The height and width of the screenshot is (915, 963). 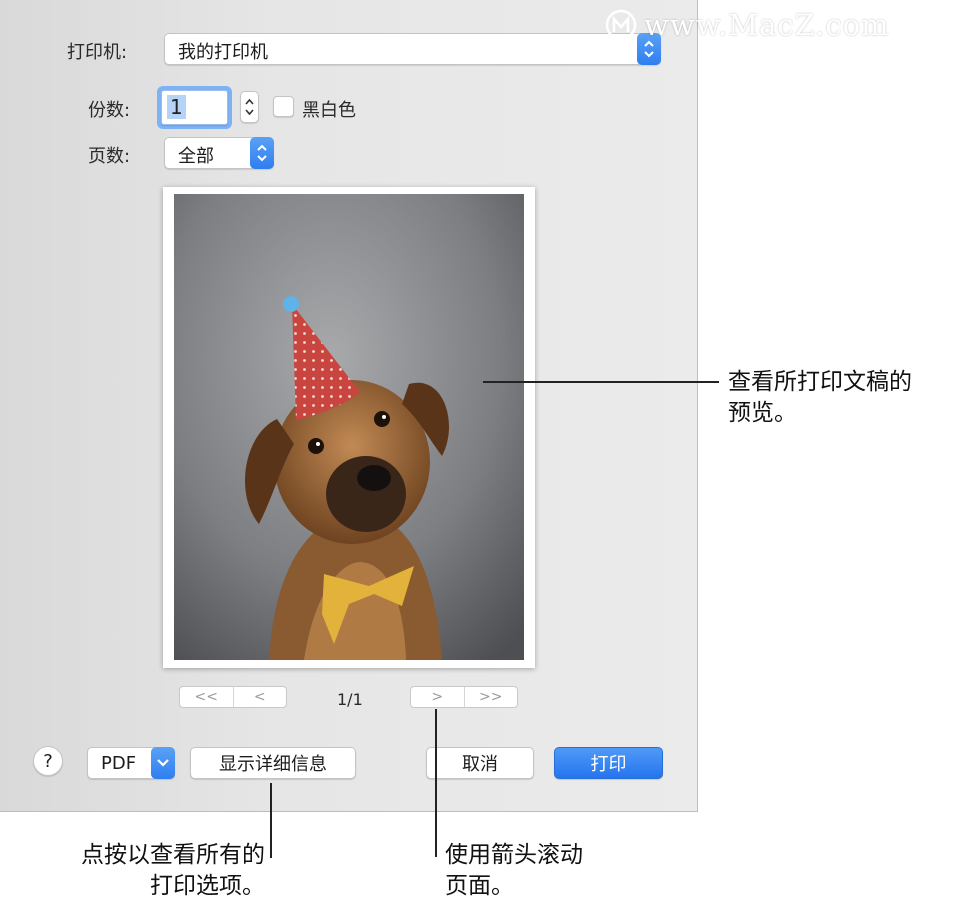 I want to click on copies-stepper, so click(x=249, y=107).